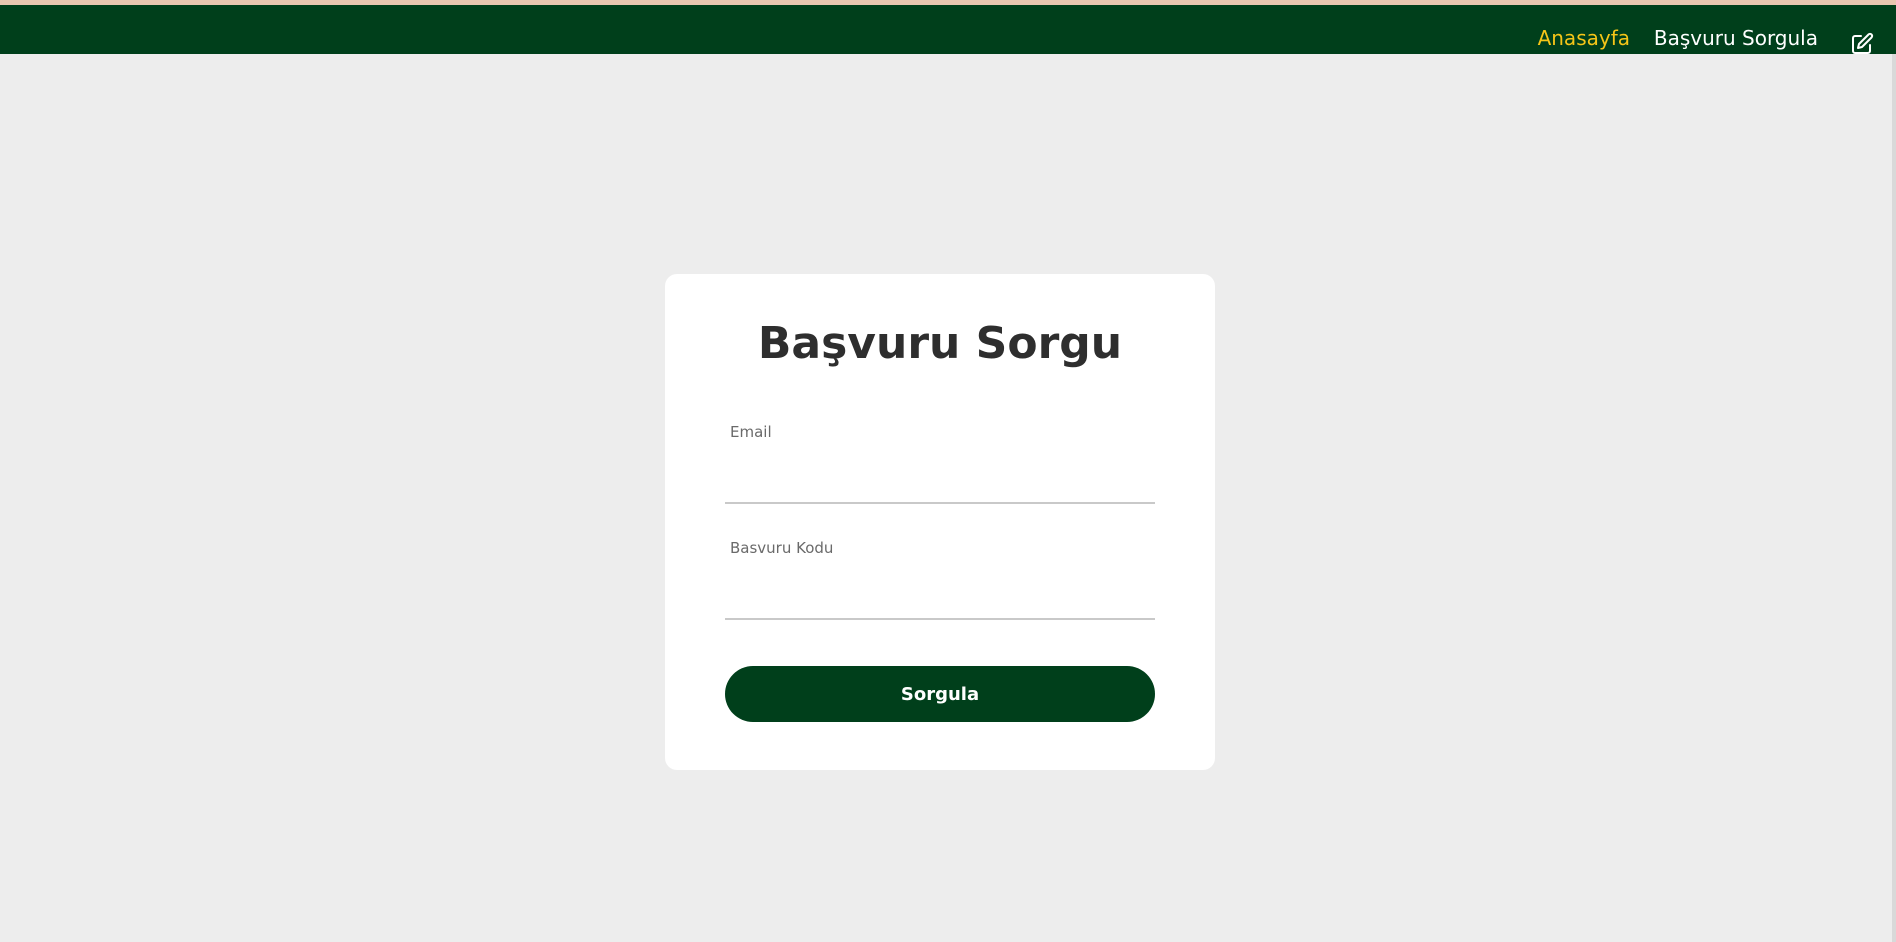  I want to click on scrollbar-track, so click(1894, 498).